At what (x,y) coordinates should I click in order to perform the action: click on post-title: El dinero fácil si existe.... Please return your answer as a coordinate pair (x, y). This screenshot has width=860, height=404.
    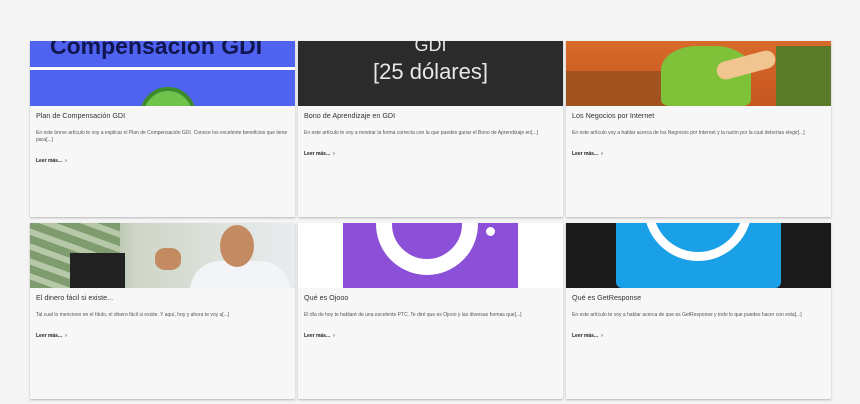
    Looking at the image, I should click on (162, 297).